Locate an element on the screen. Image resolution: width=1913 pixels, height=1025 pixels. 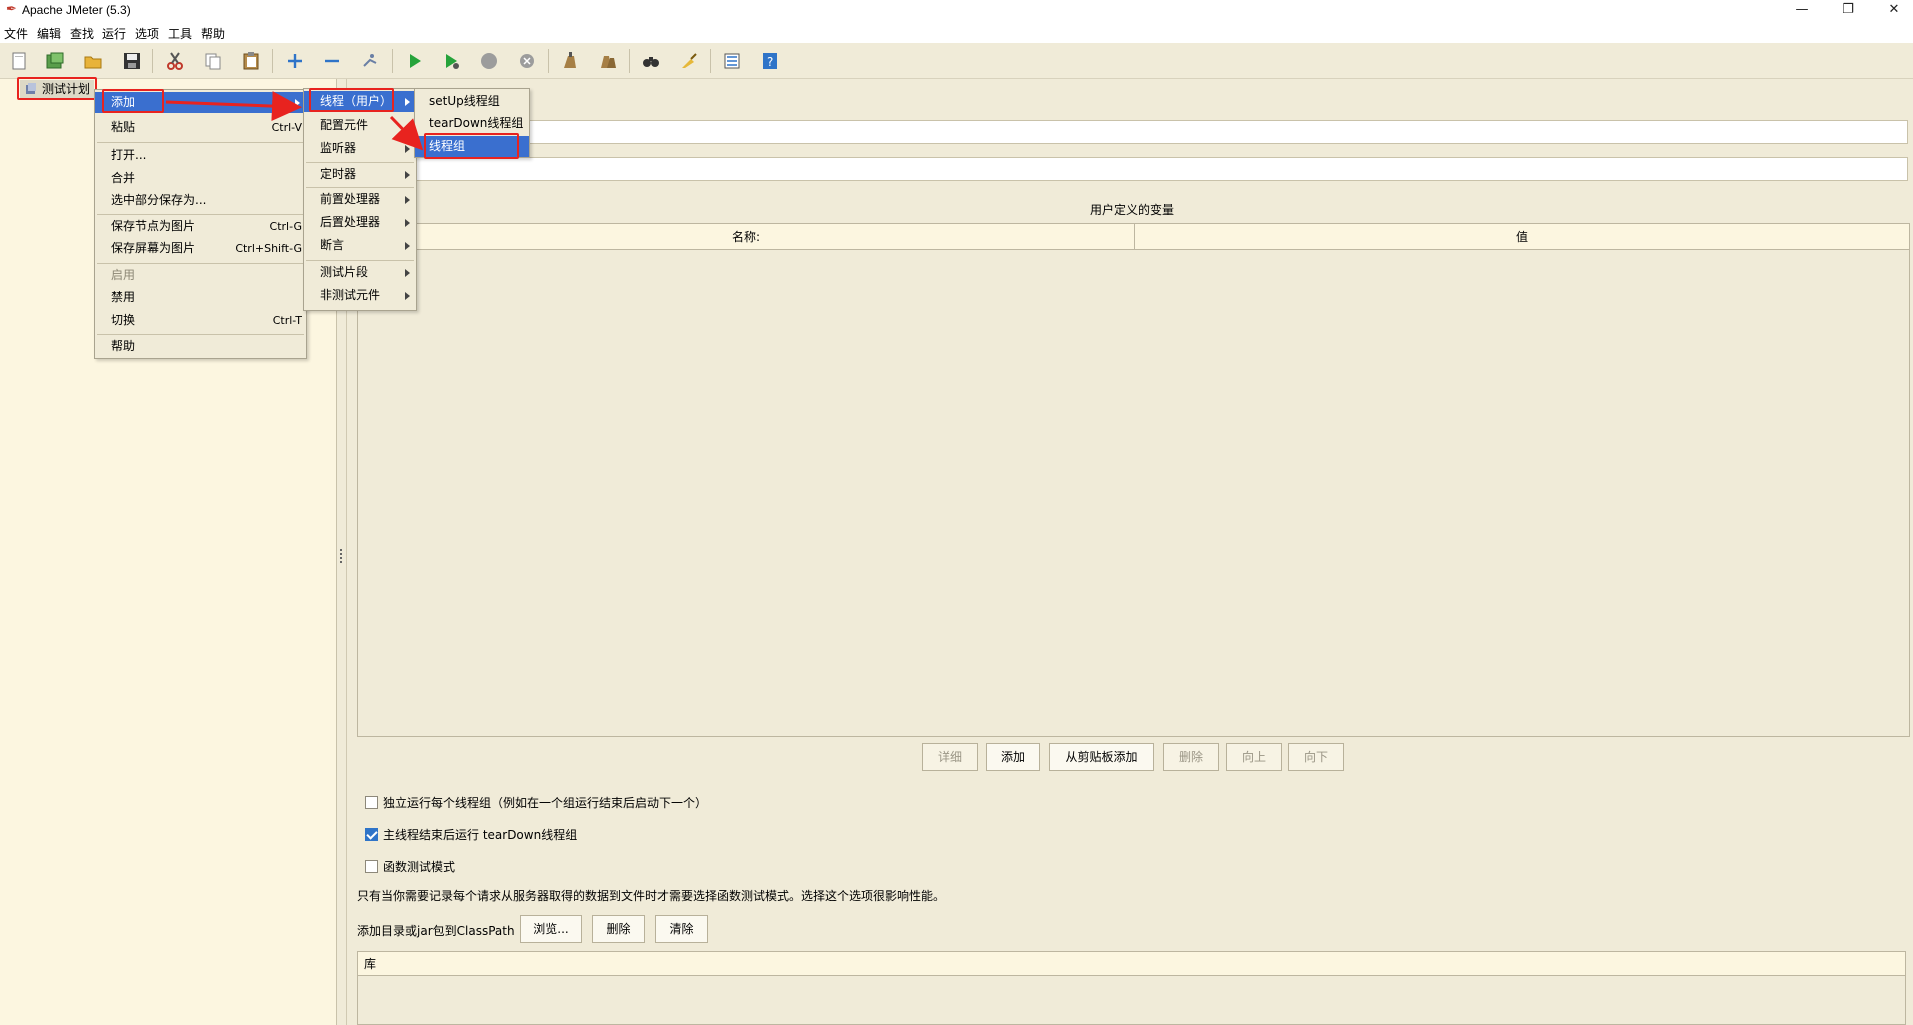
close-button: ✕ is located at coordinates (1892, 10).